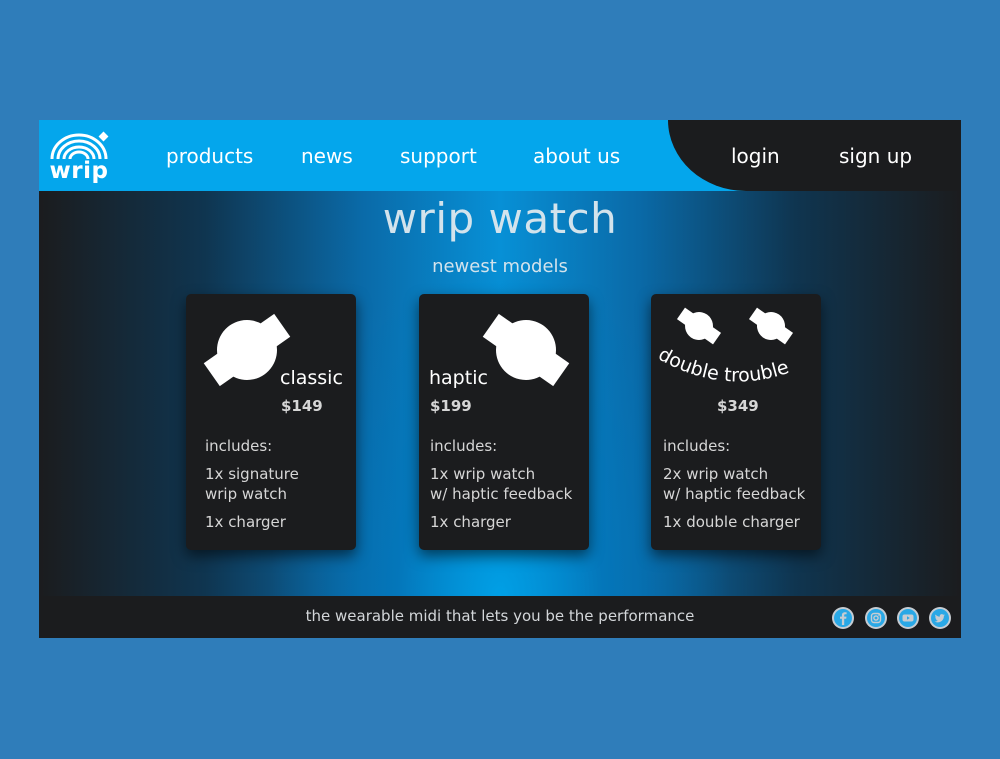 This screenshot has width=1000, height=759. I want to click on nav-news: news, so click(327, 156).